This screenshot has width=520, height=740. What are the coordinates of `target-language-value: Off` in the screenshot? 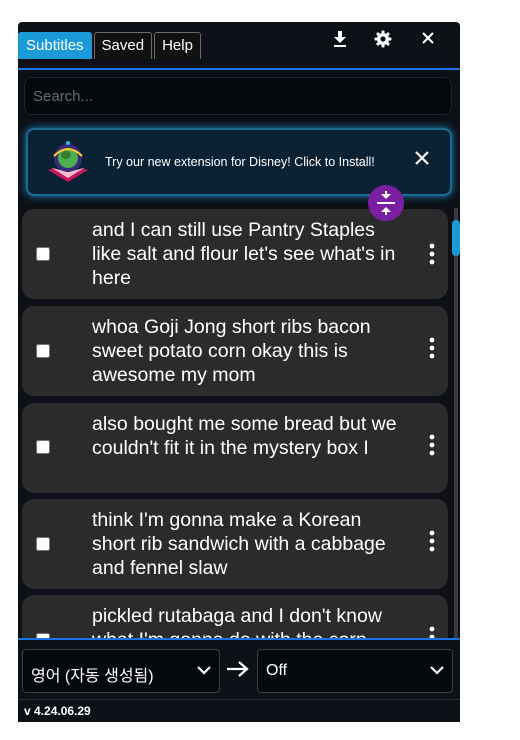 It's located at (277, 670).